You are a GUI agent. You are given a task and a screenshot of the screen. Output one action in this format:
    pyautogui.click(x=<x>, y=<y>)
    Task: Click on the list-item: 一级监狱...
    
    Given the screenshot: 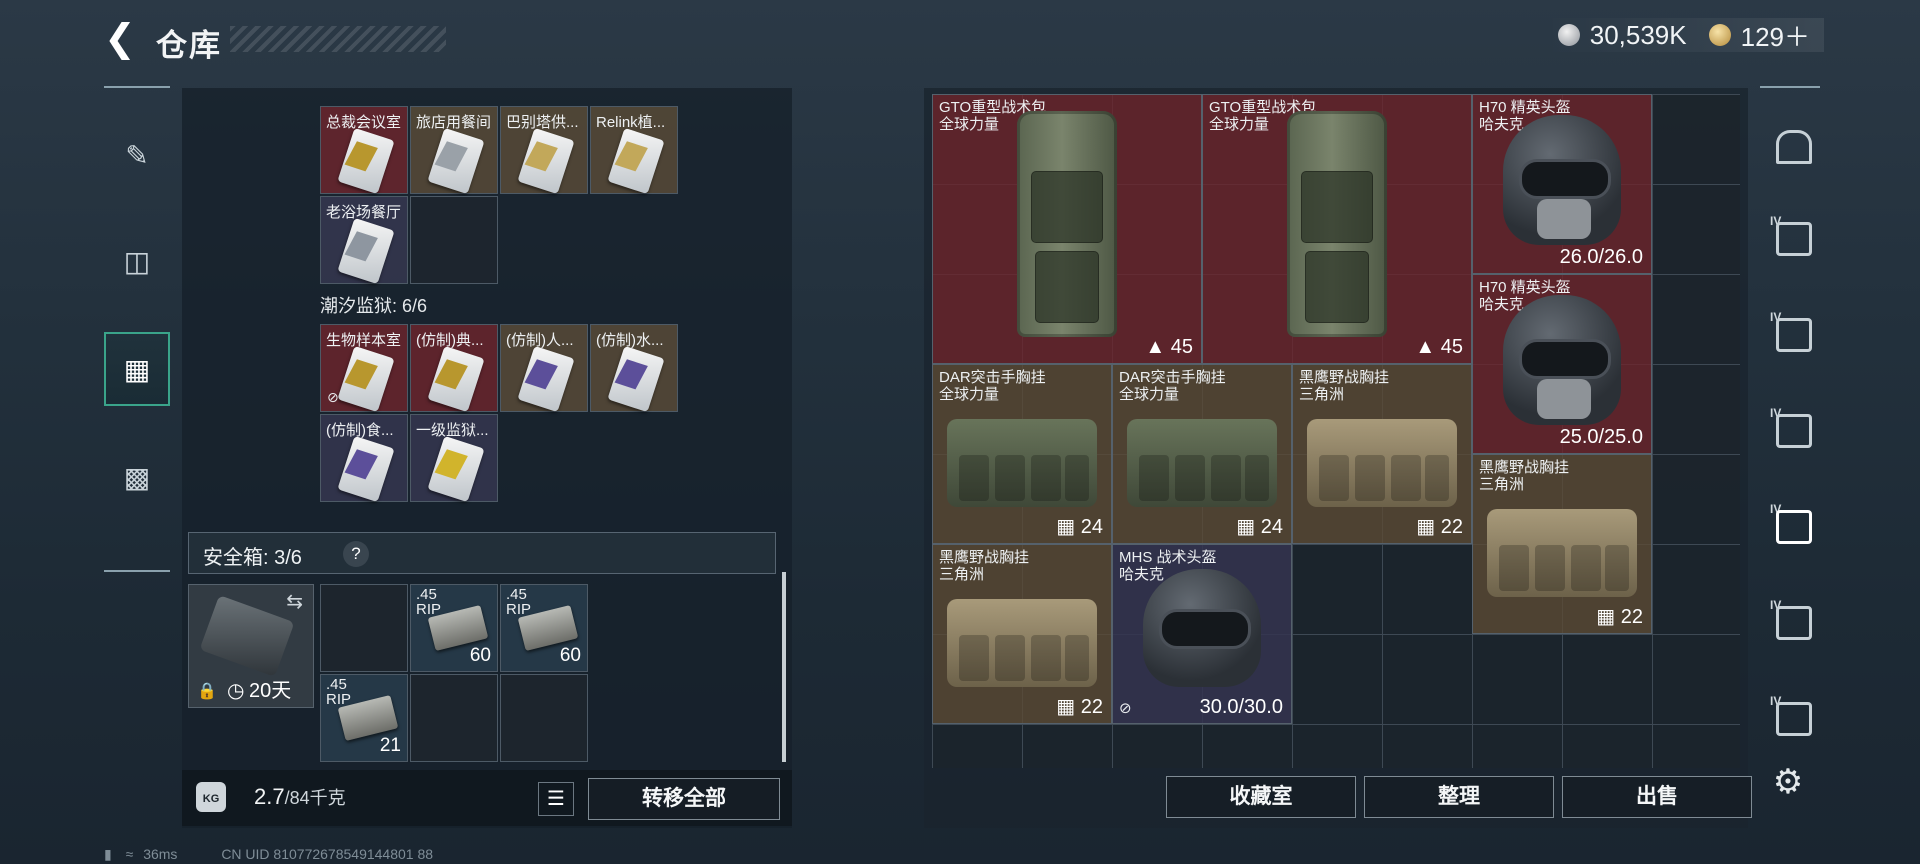 What is the action you would take?
    pyautogui.click(x=454, y=458)
    